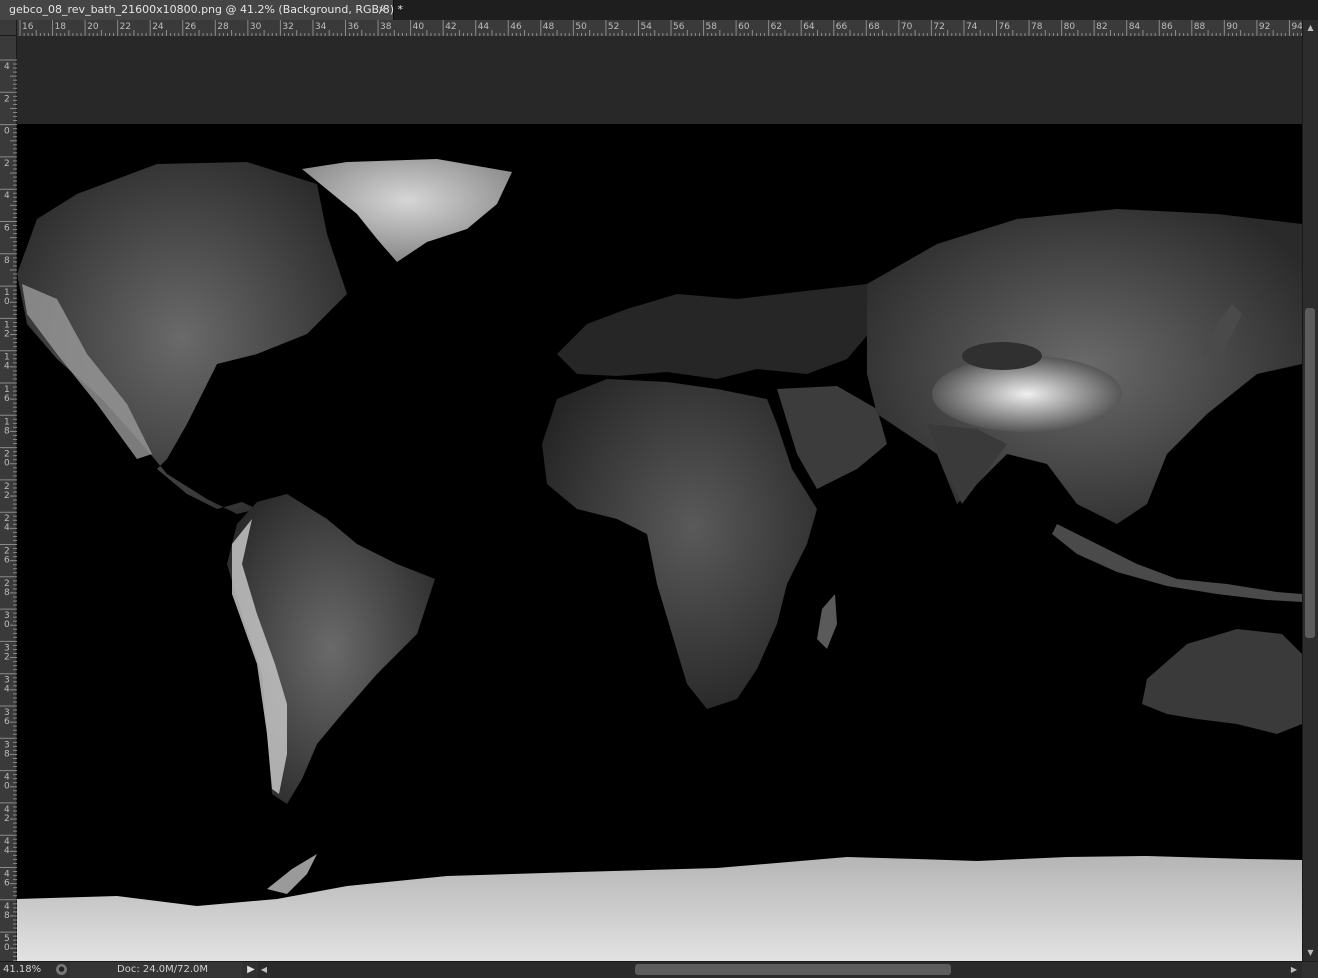 Image resolution: width=1318 pixels, height=978 pixels. What do you see at coordinates (1264, 27) in the screenshot?
I see `ruler-label: 92` at bounding box center [1264, 27].